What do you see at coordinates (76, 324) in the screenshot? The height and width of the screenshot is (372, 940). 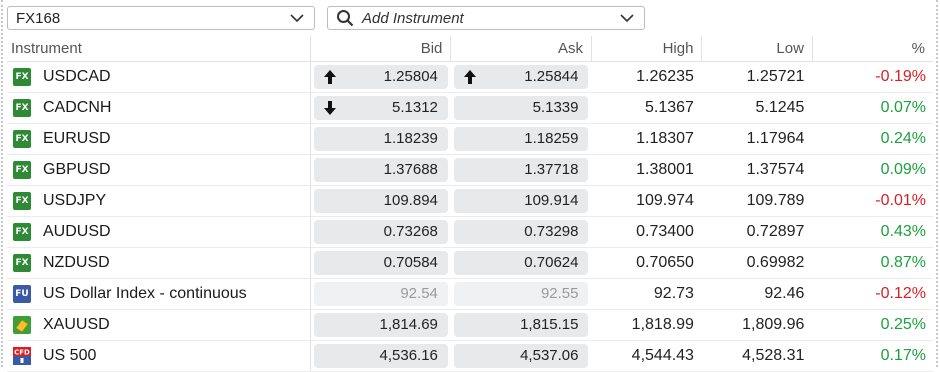 I see `instrument-name: XAUUSD` at bounding box center [76, 324].